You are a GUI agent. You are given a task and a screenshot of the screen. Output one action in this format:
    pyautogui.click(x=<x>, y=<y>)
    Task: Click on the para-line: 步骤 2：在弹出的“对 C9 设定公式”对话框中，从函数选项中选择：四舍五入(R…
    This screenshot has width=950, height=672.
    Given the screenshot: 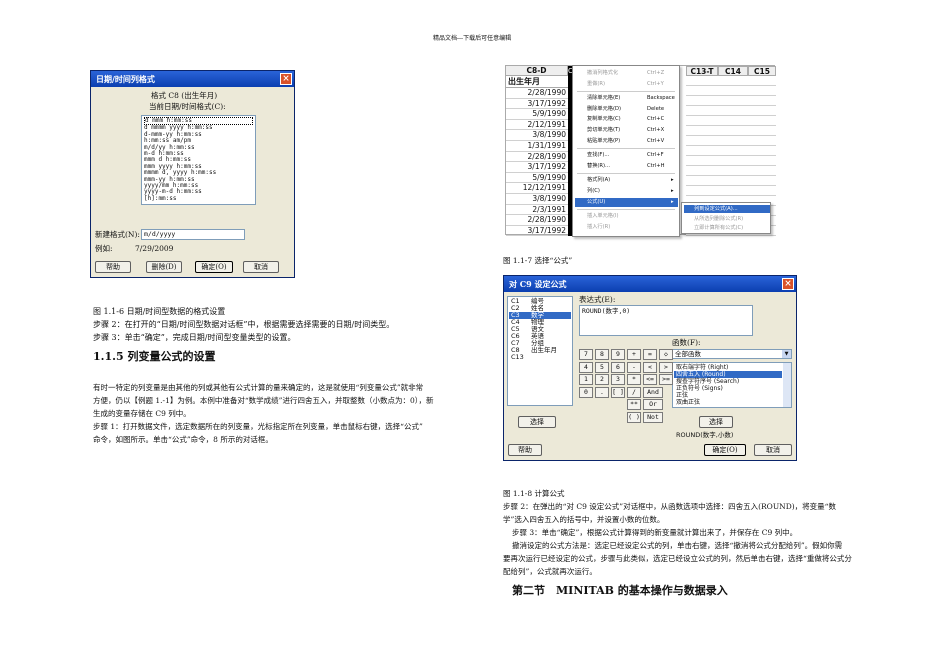 What is the action you would take?
    pyautogui.click(x=669, y=506)
    